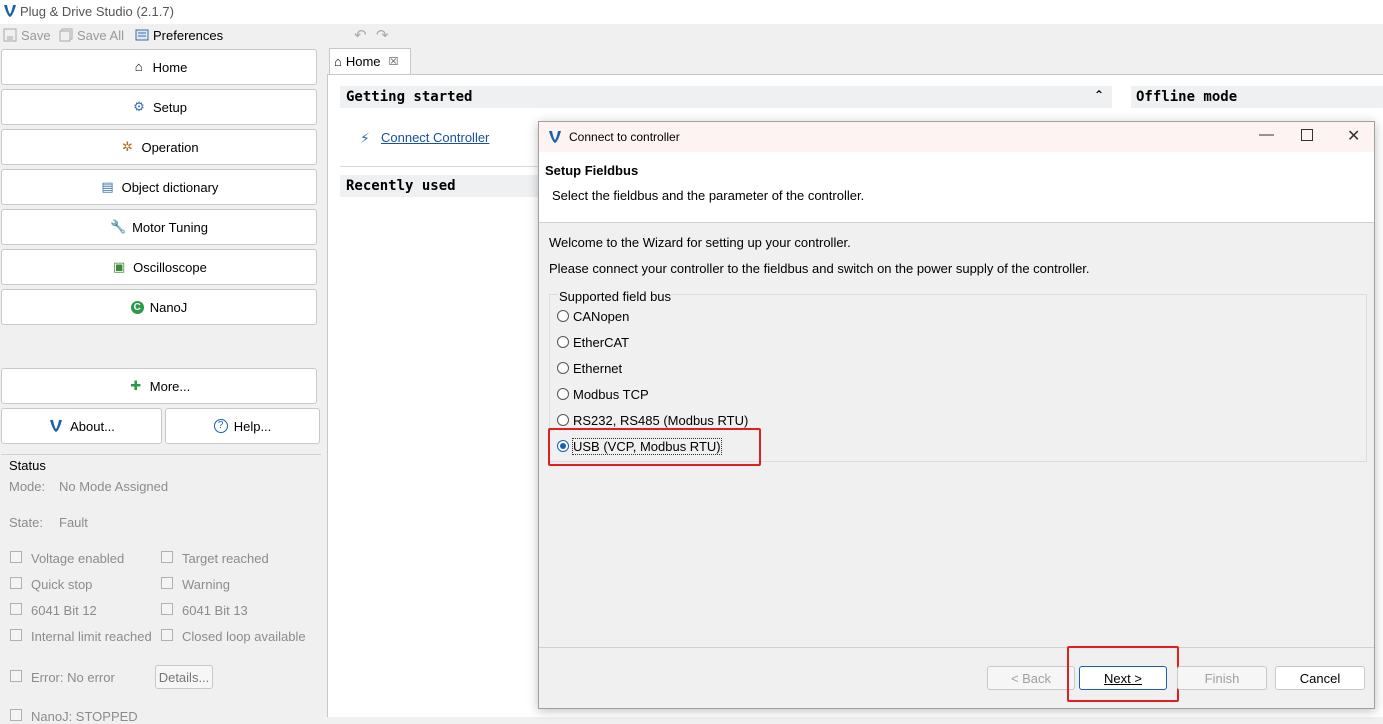 This screenshot has width=1383, height=724. Describe the element at coordinates (16, 635) in the screenshot. I see `internal-limit-checkbox` at that location.